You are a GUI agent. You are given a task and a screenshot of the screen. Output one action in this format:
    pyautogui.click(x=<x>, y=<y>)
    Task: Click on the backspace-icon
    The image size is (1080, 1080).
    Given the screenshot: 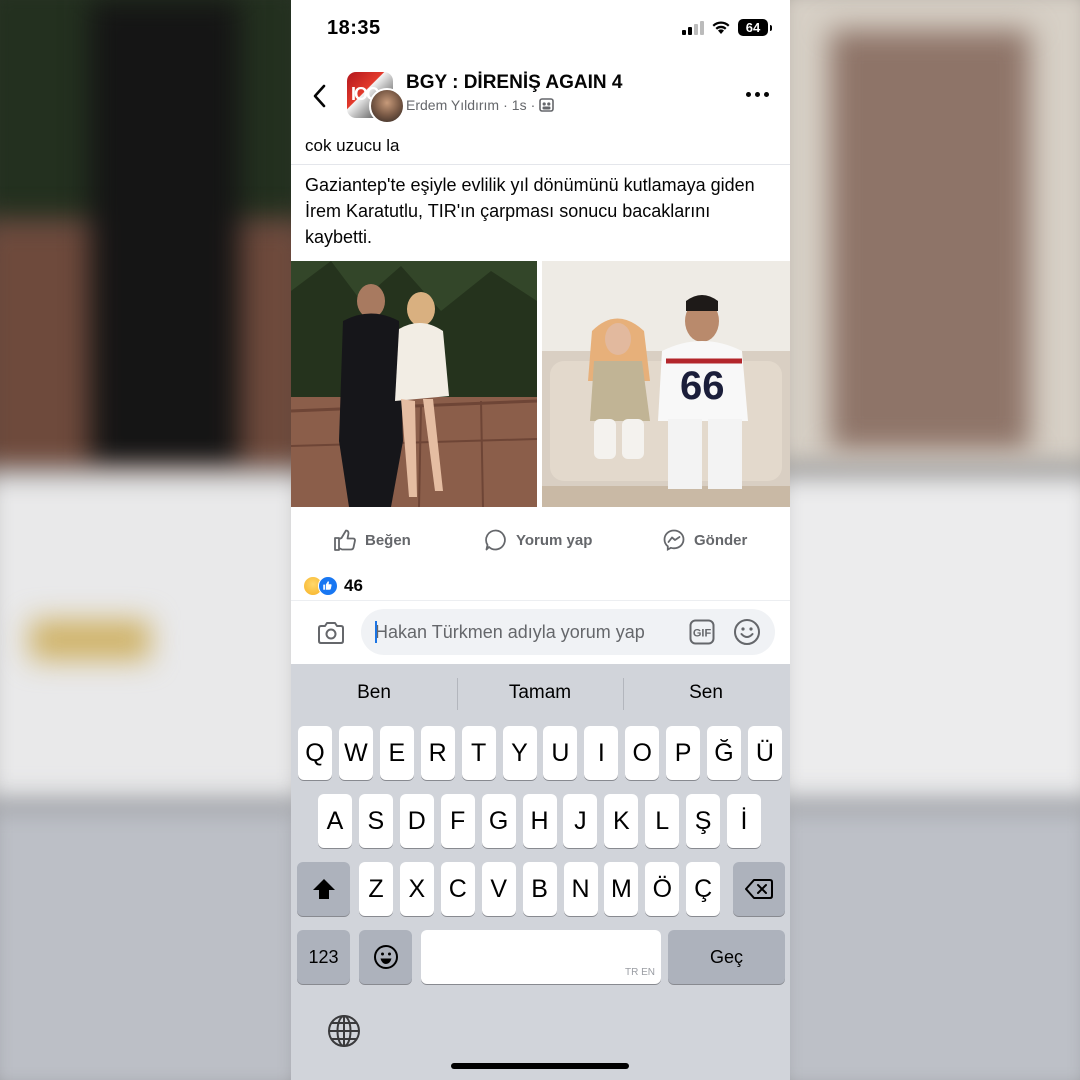 What is the action you would take?
    pyautogui.click(x=759, y=889)
    